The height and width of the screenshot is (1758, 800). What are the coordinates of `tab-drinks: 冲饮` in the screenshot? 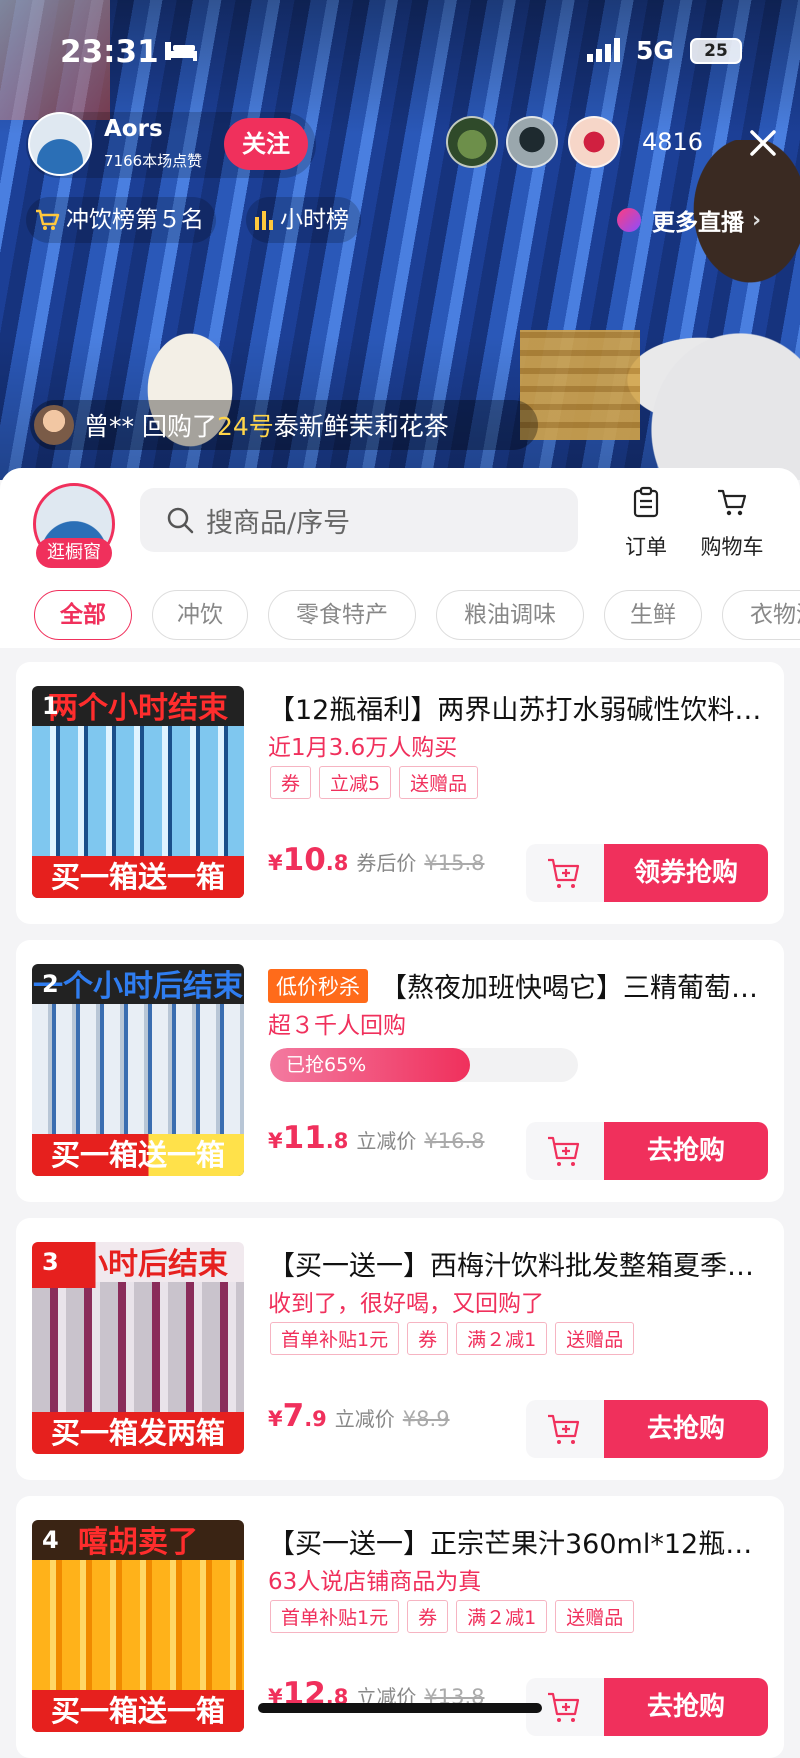 It's located at (200, 615).